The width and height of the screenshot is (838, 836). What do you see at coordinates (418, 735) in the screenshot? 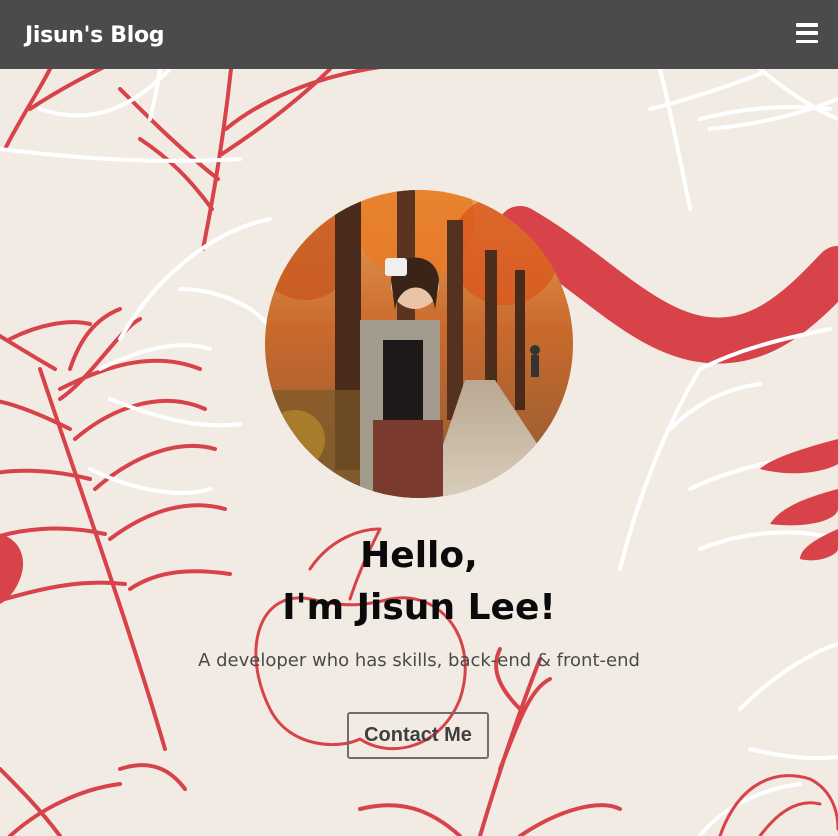
I see `contact-me-button: Contact Me` at bounding box center [418, 735].